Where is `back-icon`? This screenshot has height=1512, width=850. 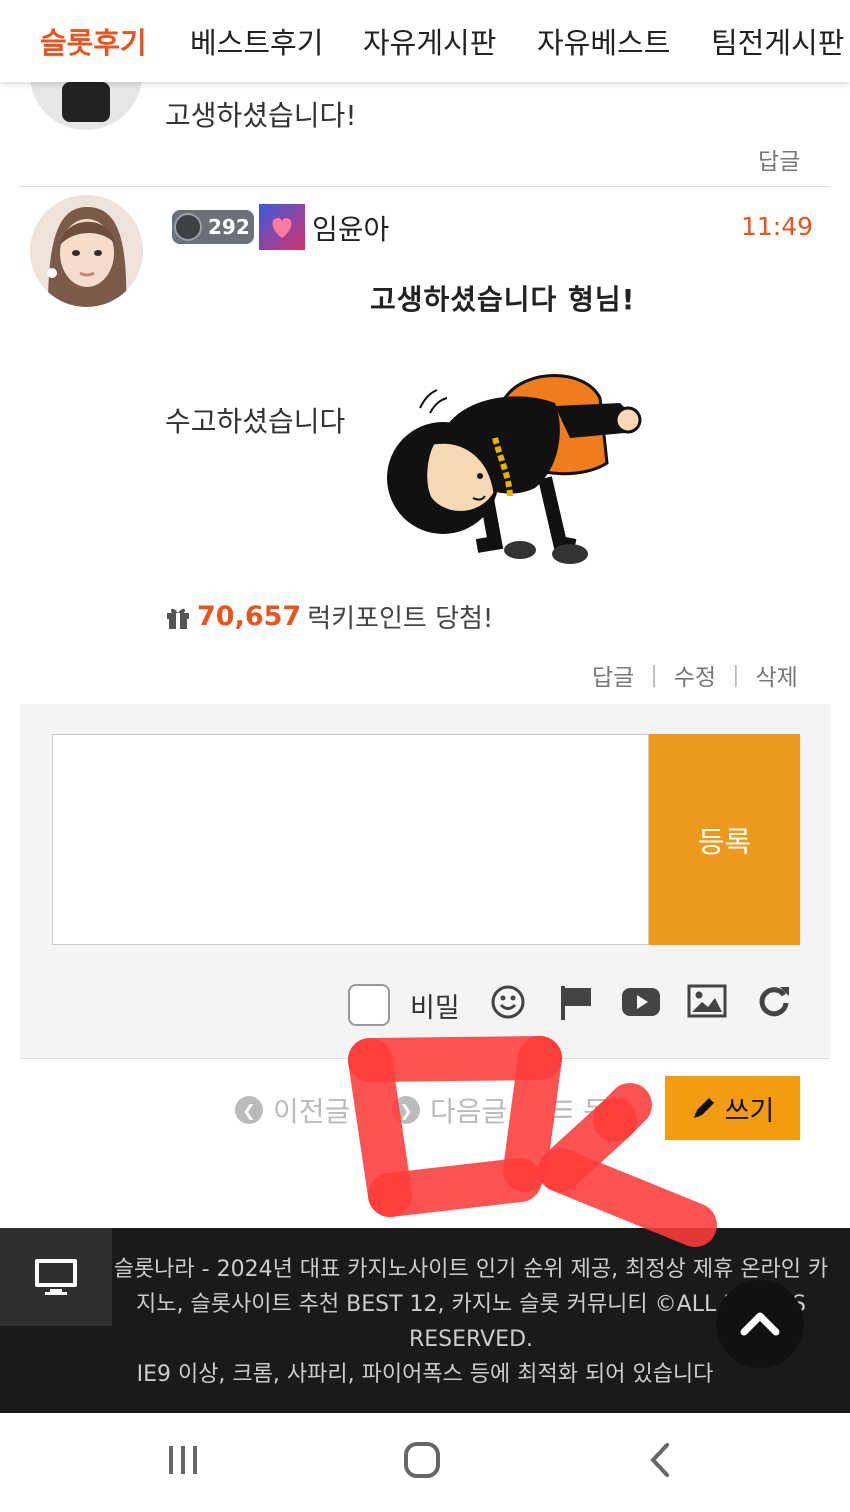
back-icon is located at coordinates (660, 1460).